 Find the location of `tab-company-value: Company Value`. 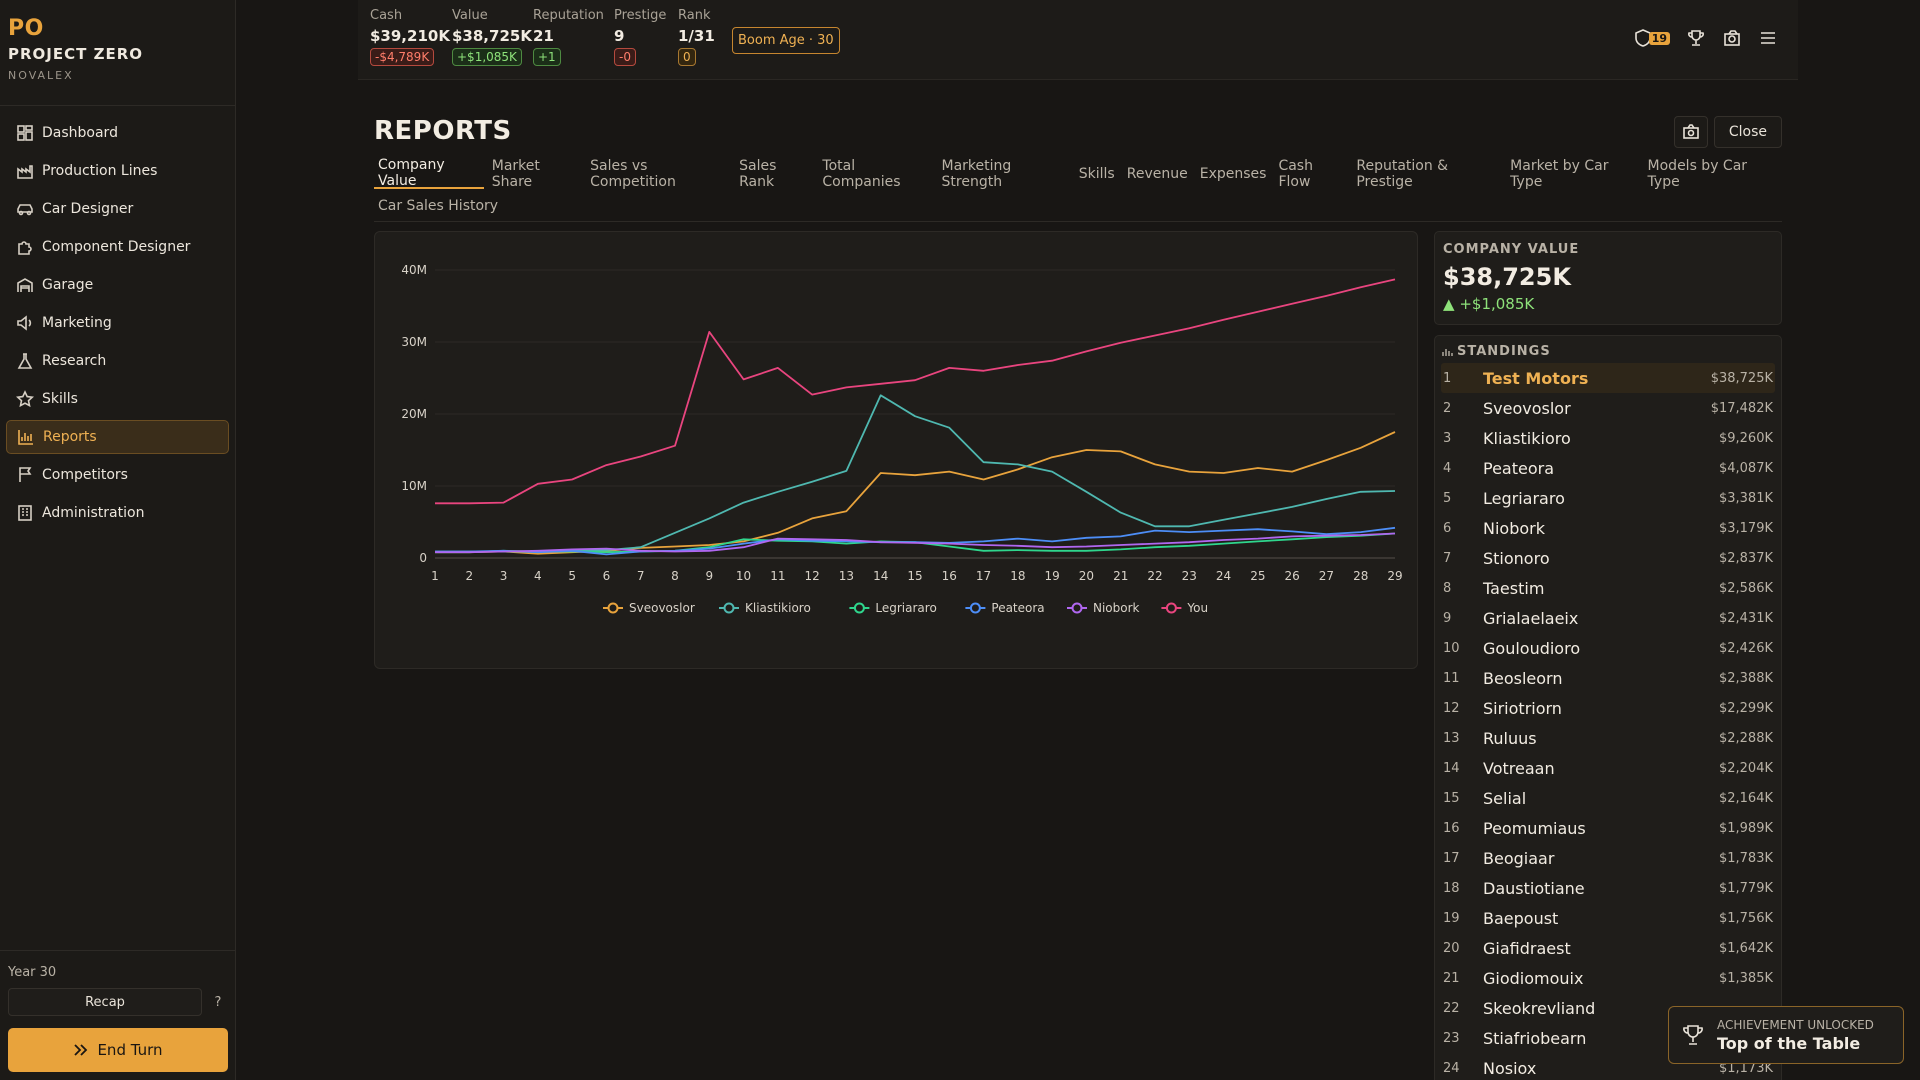

tab-company-value: Company Value is located at coordinates (429, 173).